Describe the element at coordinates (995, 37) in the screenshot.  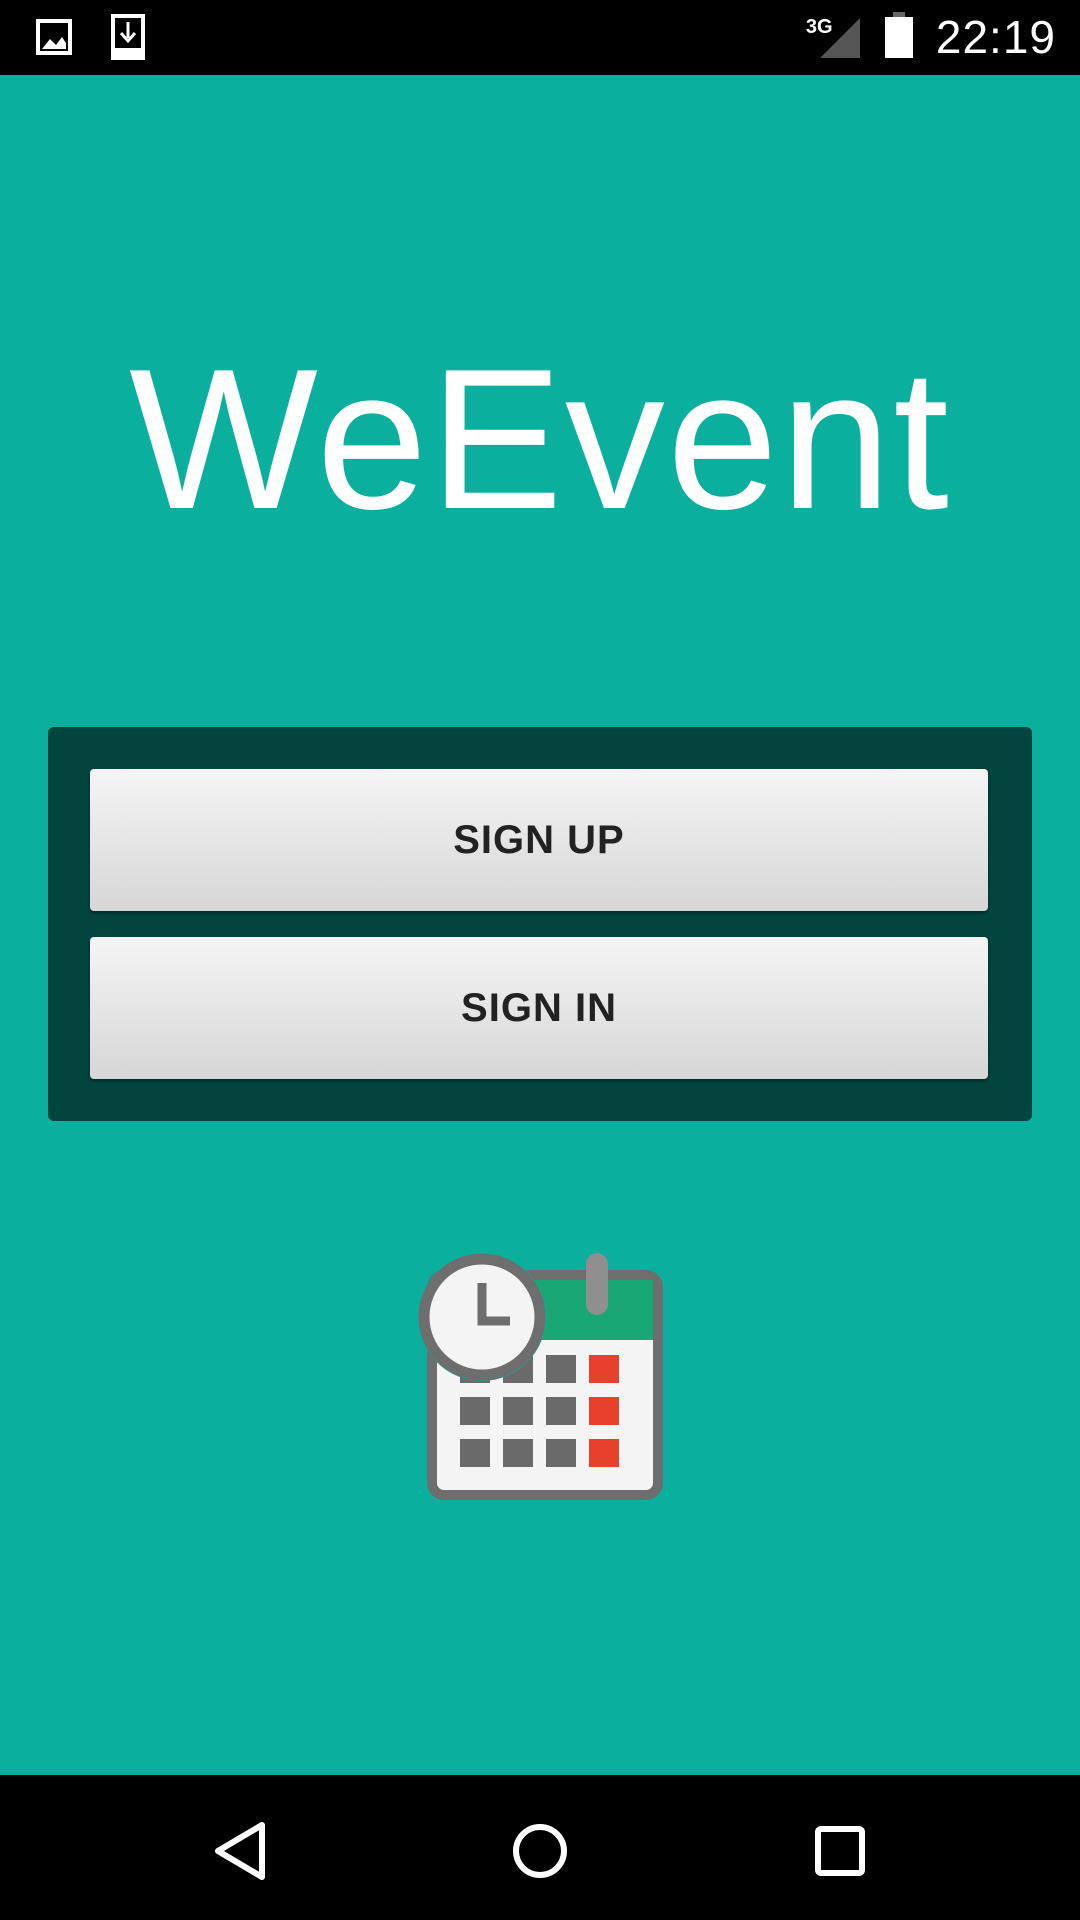
I see `status-time: 22:19` at that location.